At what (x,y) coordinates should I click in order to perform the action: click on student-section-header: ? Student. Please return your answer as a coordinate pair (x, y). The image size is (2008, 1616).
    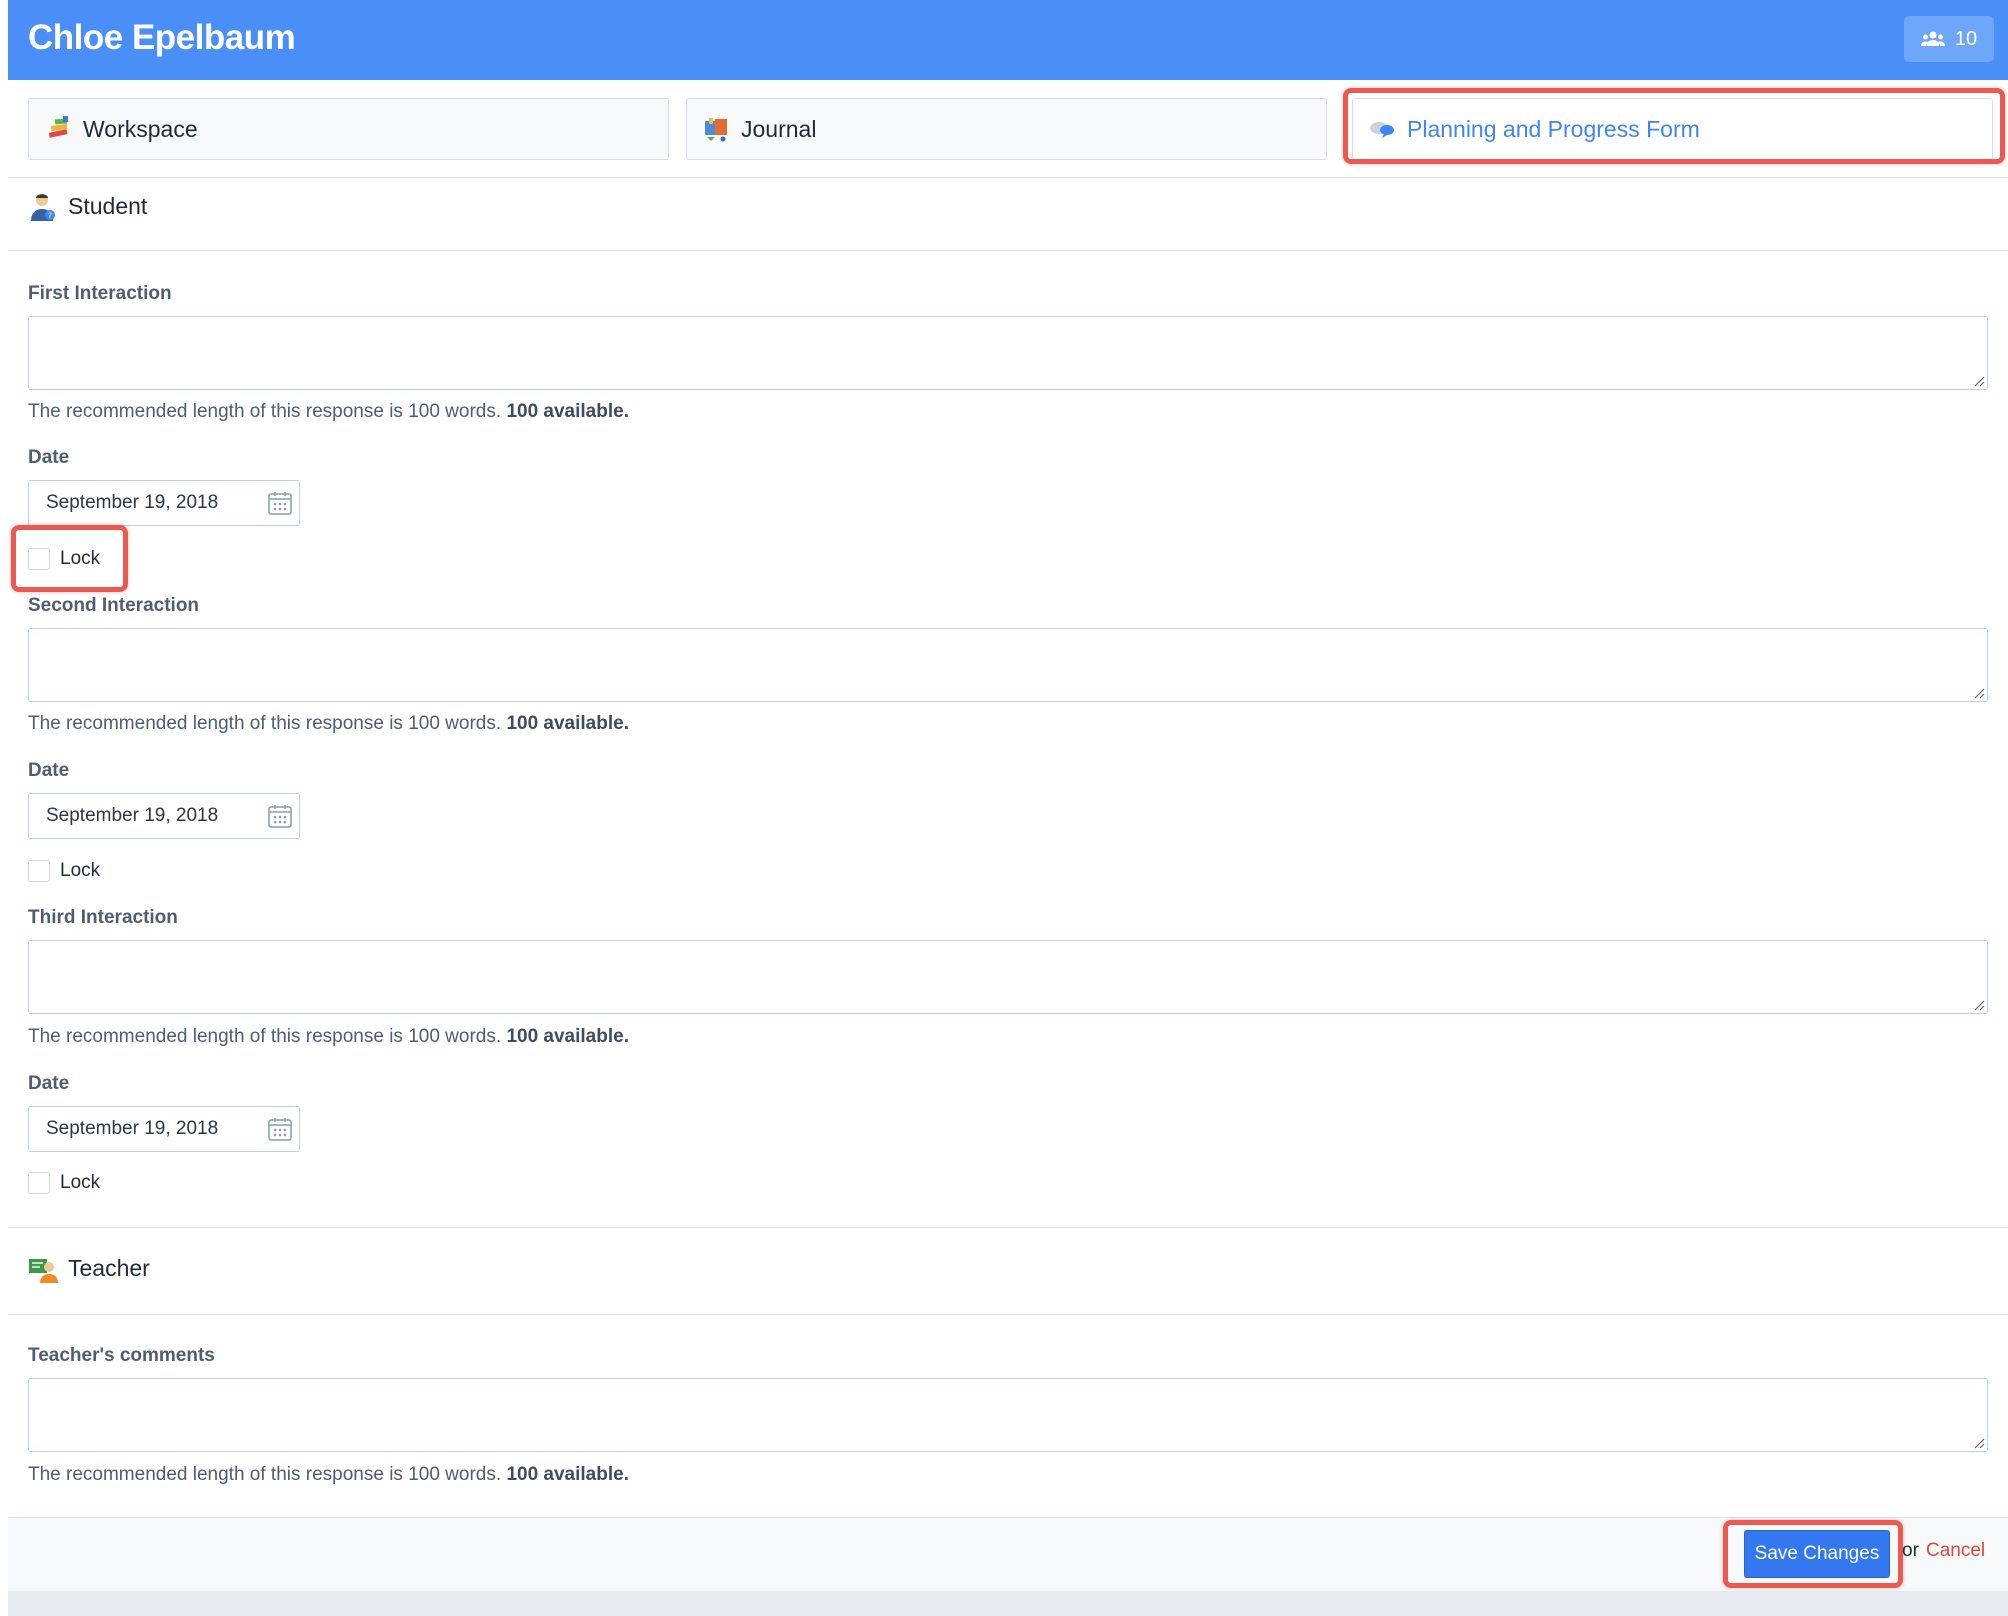
    Looking at the image, I should click on (87, 206).